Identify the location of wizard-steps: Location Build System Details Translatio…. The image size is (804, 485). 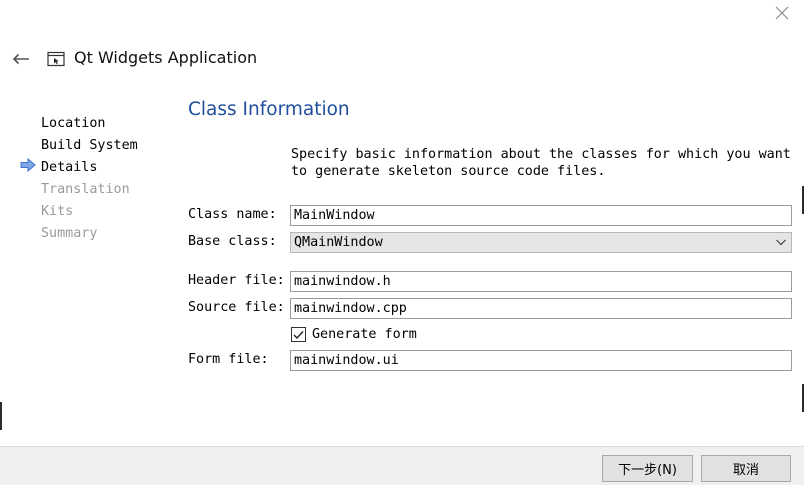
(89, 179).